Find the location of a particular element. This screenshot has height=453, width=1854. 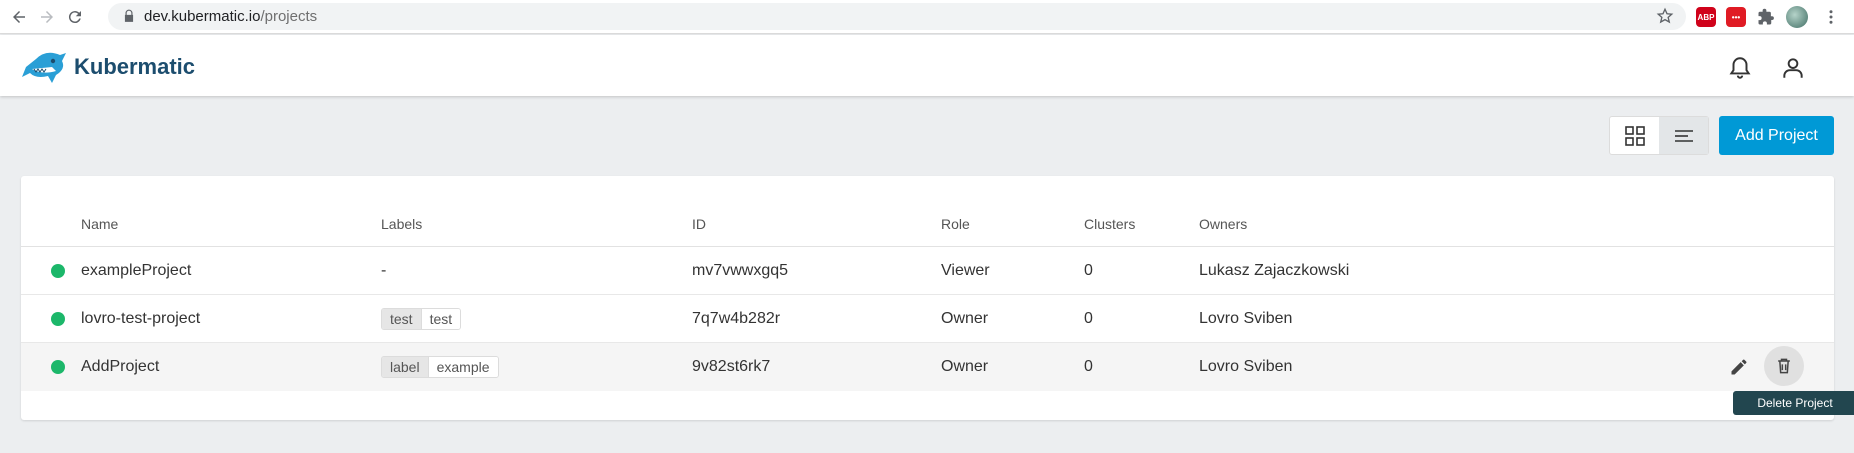

extensions-puzzle-icon is located at coordinates (1766, 17).